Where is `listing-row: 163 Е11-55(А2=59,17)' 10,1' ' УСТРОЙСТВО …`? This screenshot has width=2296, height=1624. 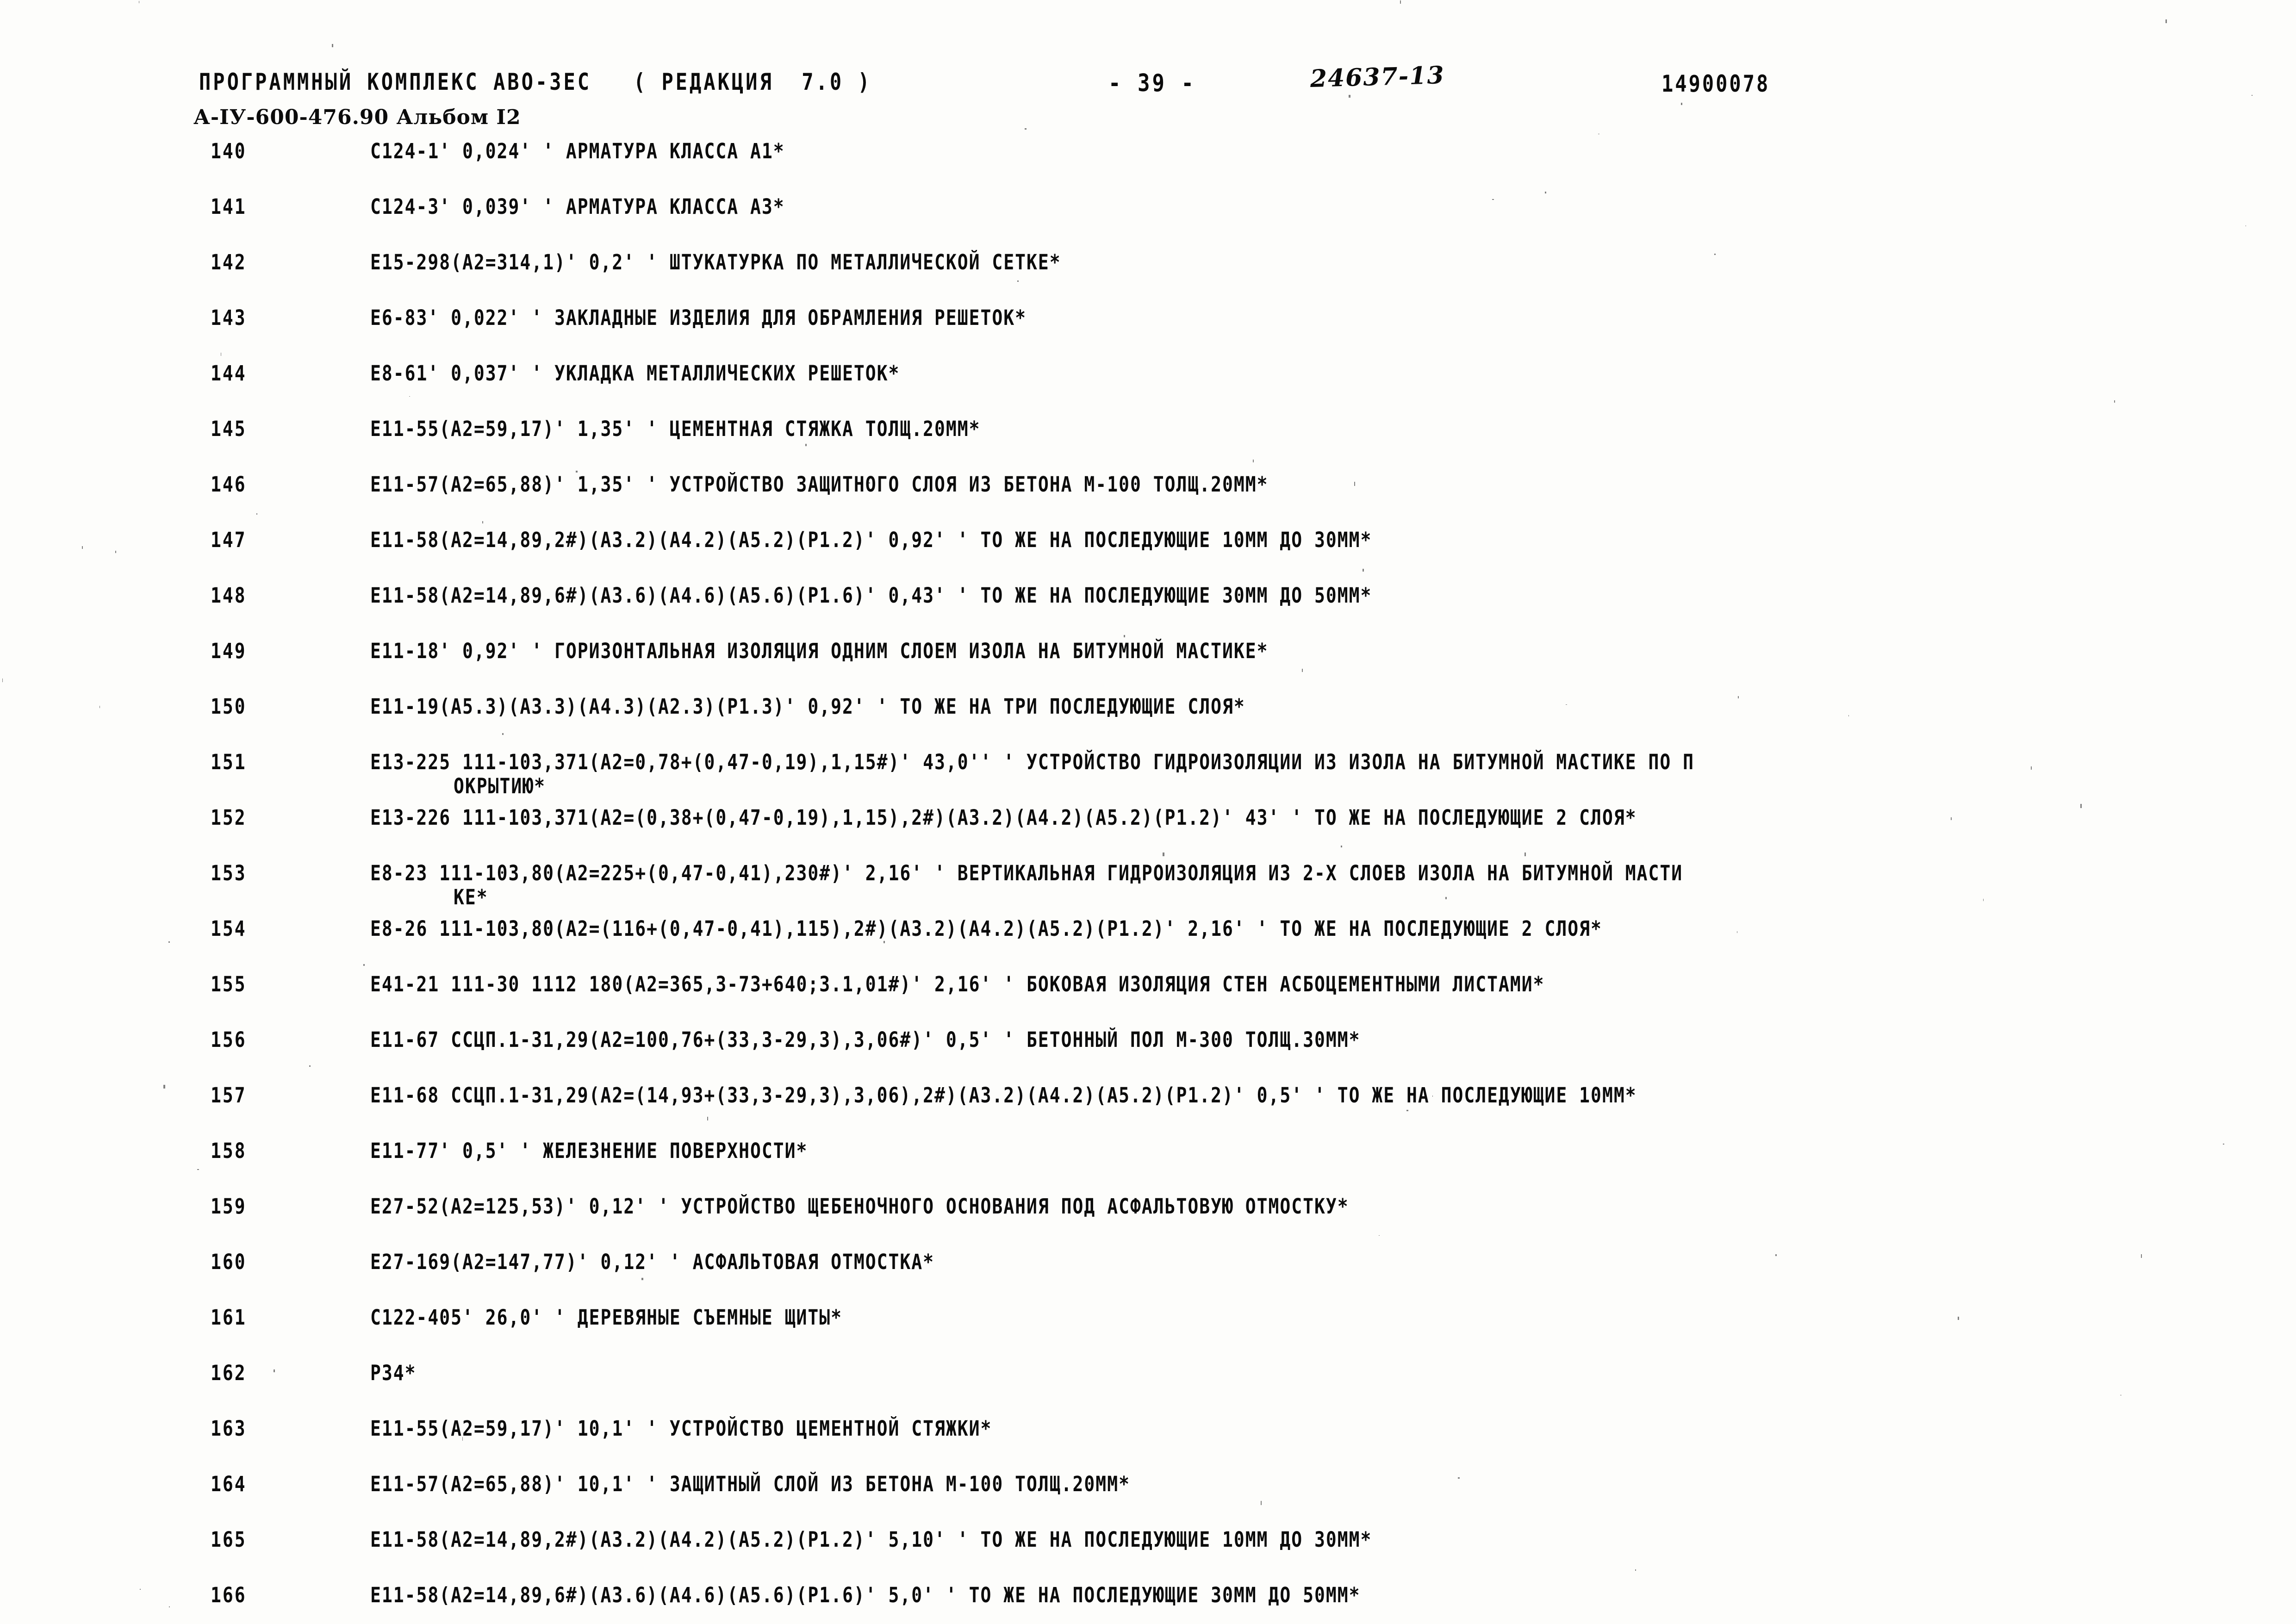
listing-row: 163 Е11-55(А2=59,17)' 10,1' ' УСТРОЙСТВО … is located at coordinates (1148, 1444).